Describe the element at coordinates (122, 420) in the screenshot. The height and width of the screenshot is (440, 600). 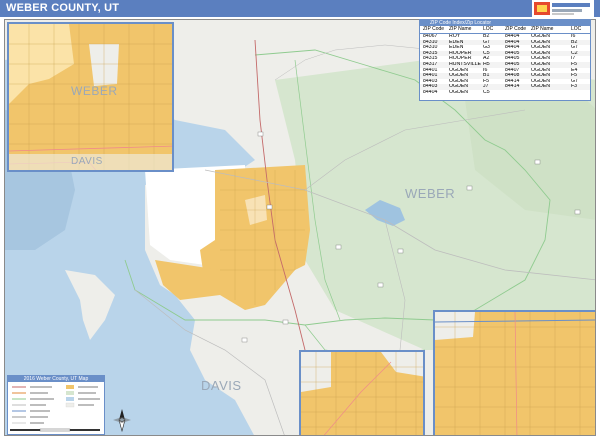
I see `north-arrow-icon` at that location.